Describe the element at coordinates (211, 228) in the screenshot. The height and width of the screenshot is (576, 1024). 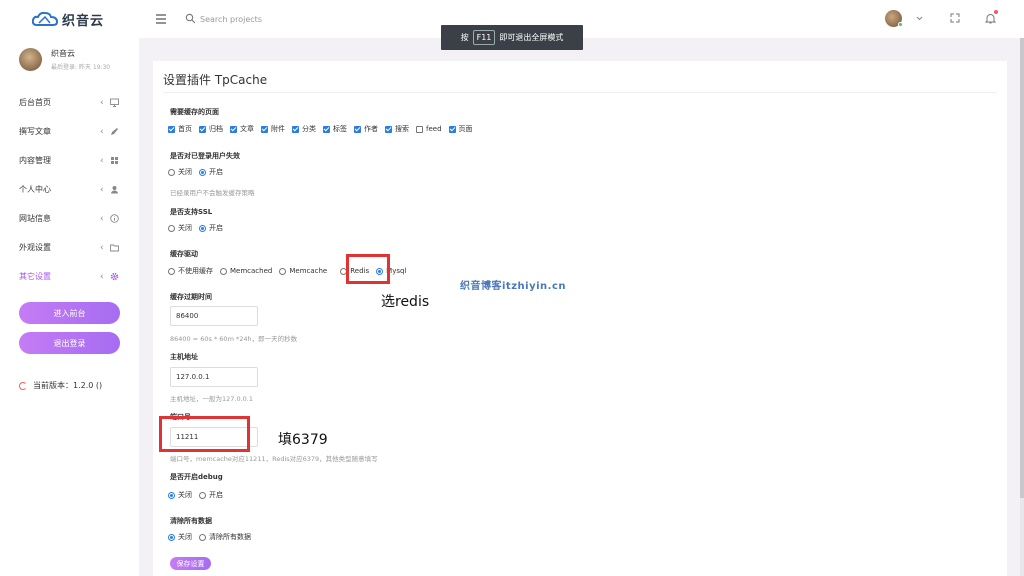
I see `radio-ssl-on: 开启` at that location.